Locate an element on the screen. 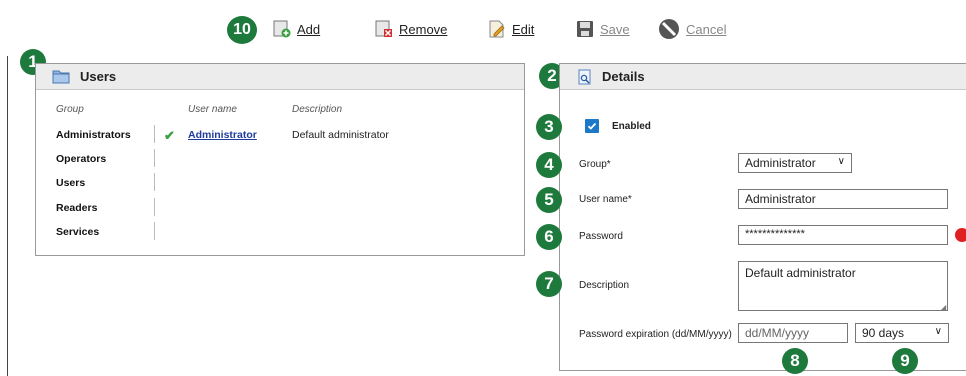 The height and width of the screenshot is (376, 966). check-icon: ✔ is located at coordinates (169, 135).